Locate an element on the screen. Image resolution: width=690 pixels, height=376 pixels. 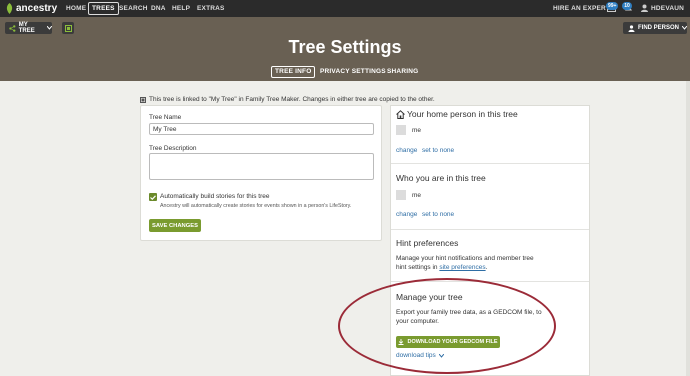
home-change-link: change is located at coordinates (406, 150).